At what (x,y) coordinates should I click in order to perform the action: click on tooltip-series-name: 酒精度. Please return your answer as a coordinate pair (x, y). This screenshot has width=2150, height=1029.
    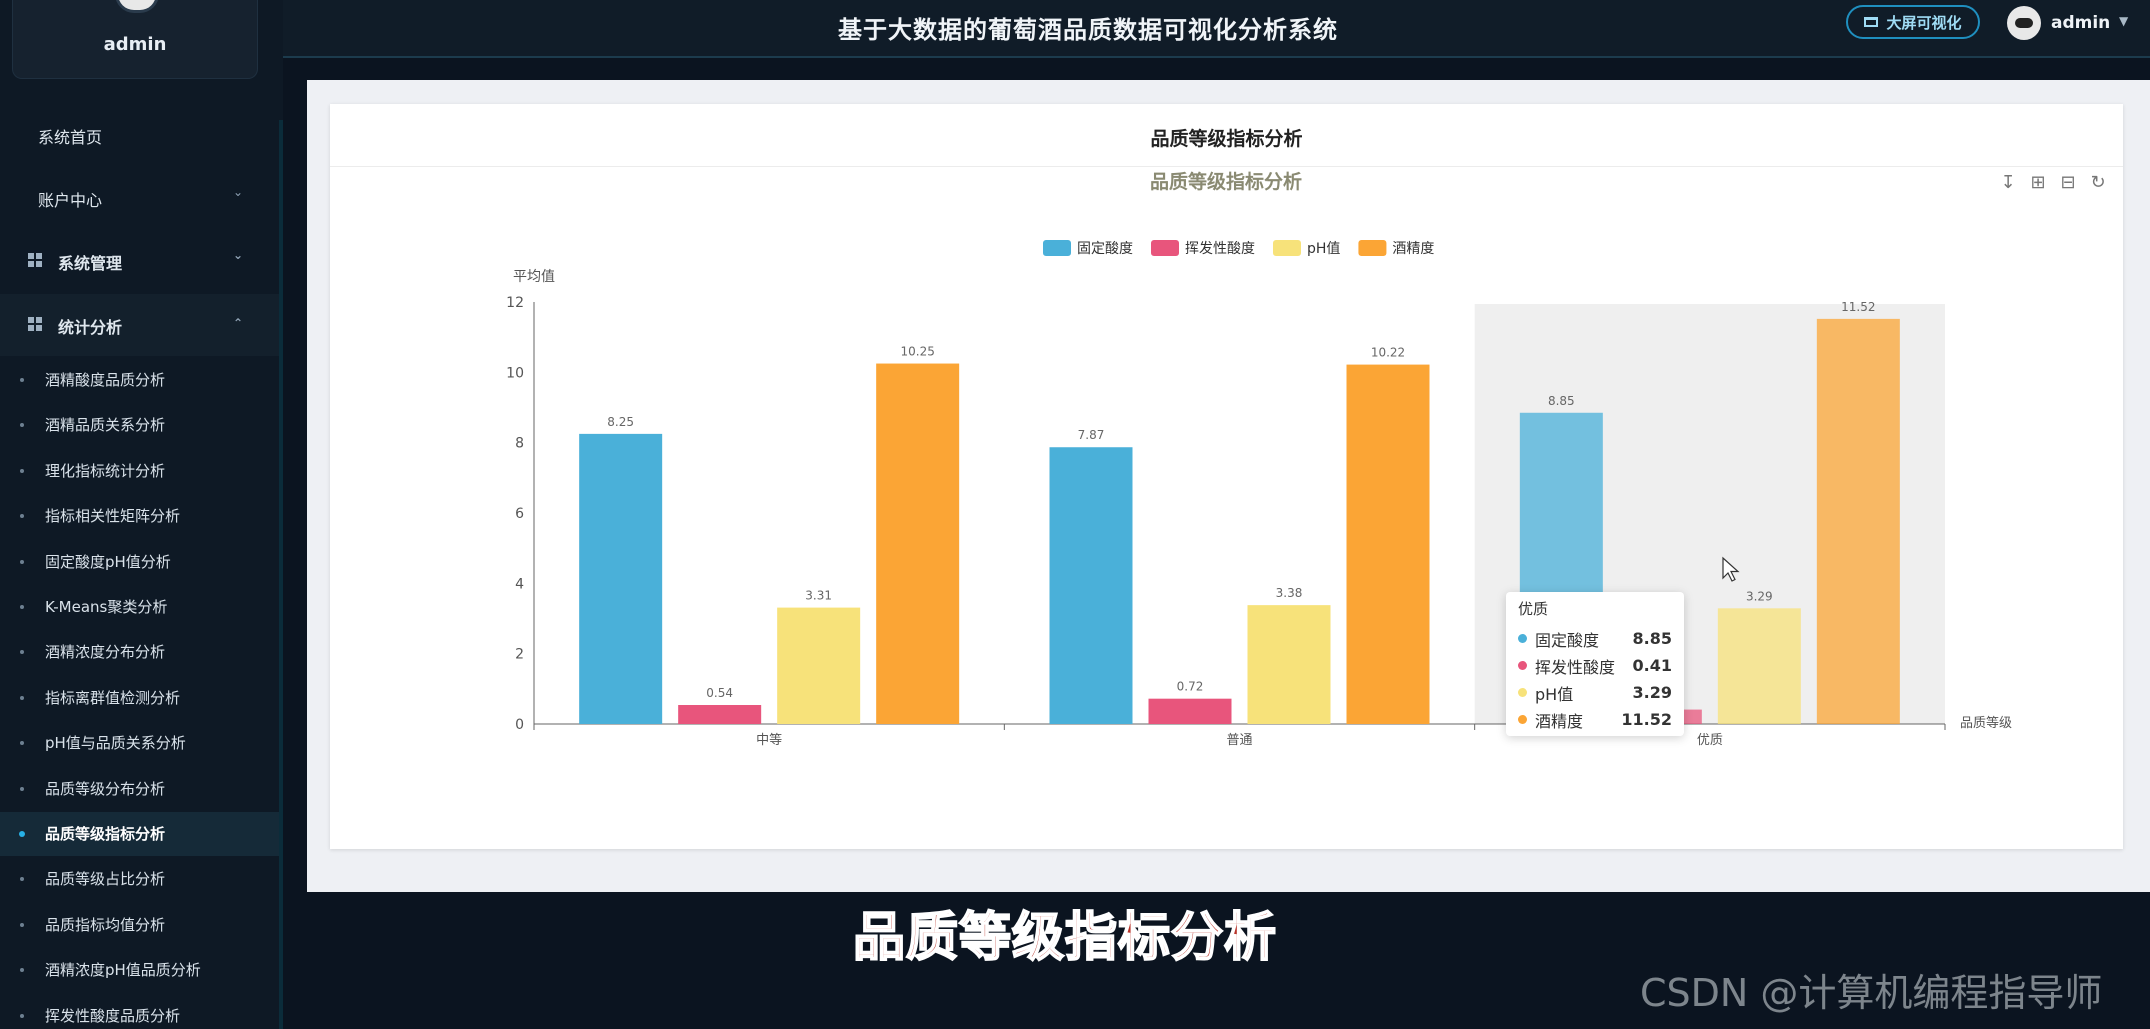
    Looking at the image, I should click on (1559, 721).